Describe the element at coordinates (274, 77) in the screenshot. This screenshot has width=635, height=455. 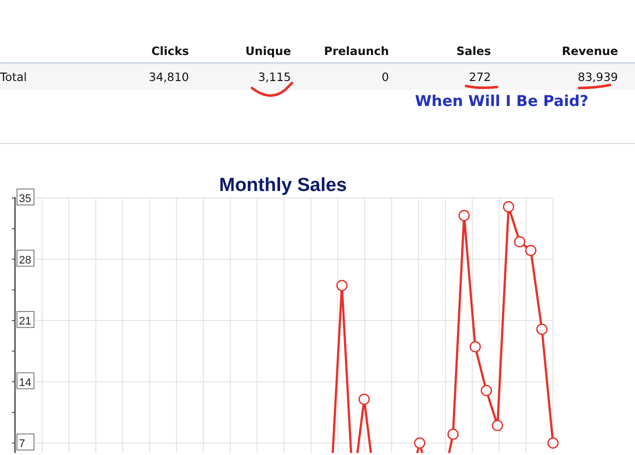
I see `table-cell-text: 3,115` at that location.